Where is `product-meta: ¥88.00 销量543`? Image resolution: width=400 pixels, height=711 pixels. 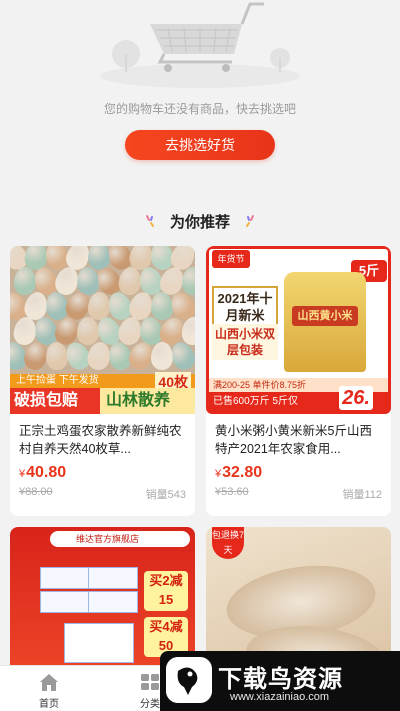 product-meta: ¥88.00 销量543 is located at coordinates (102, 492).